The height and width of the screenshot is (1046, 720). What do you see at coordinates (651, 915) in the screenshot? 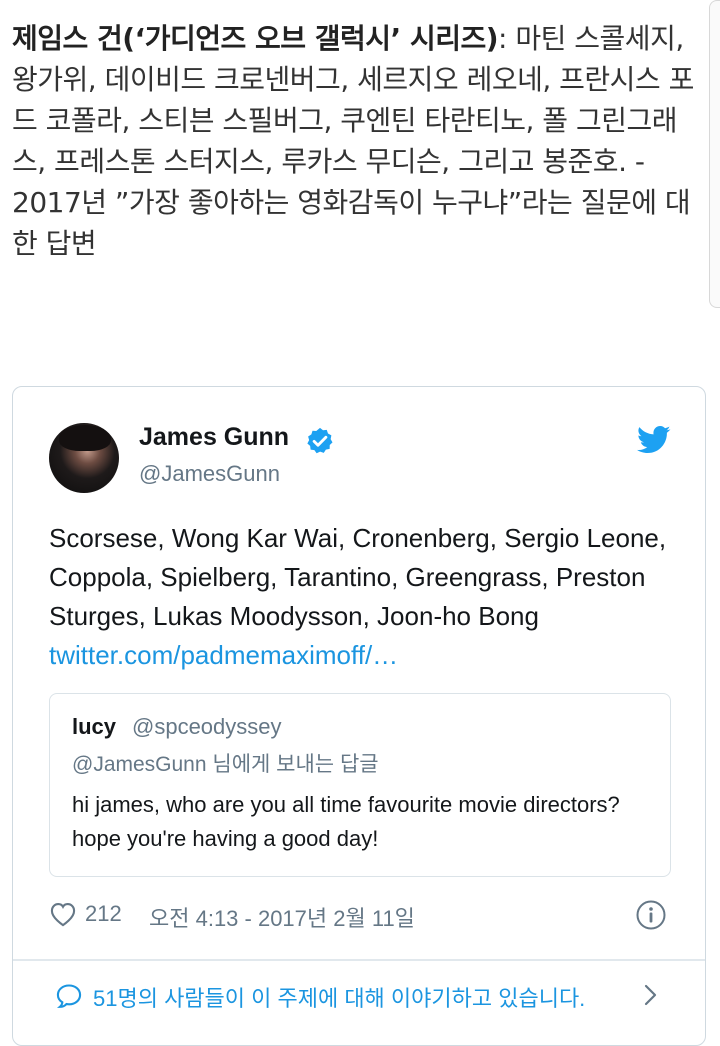
I see `info-icon` at bounding box center [651, 915].